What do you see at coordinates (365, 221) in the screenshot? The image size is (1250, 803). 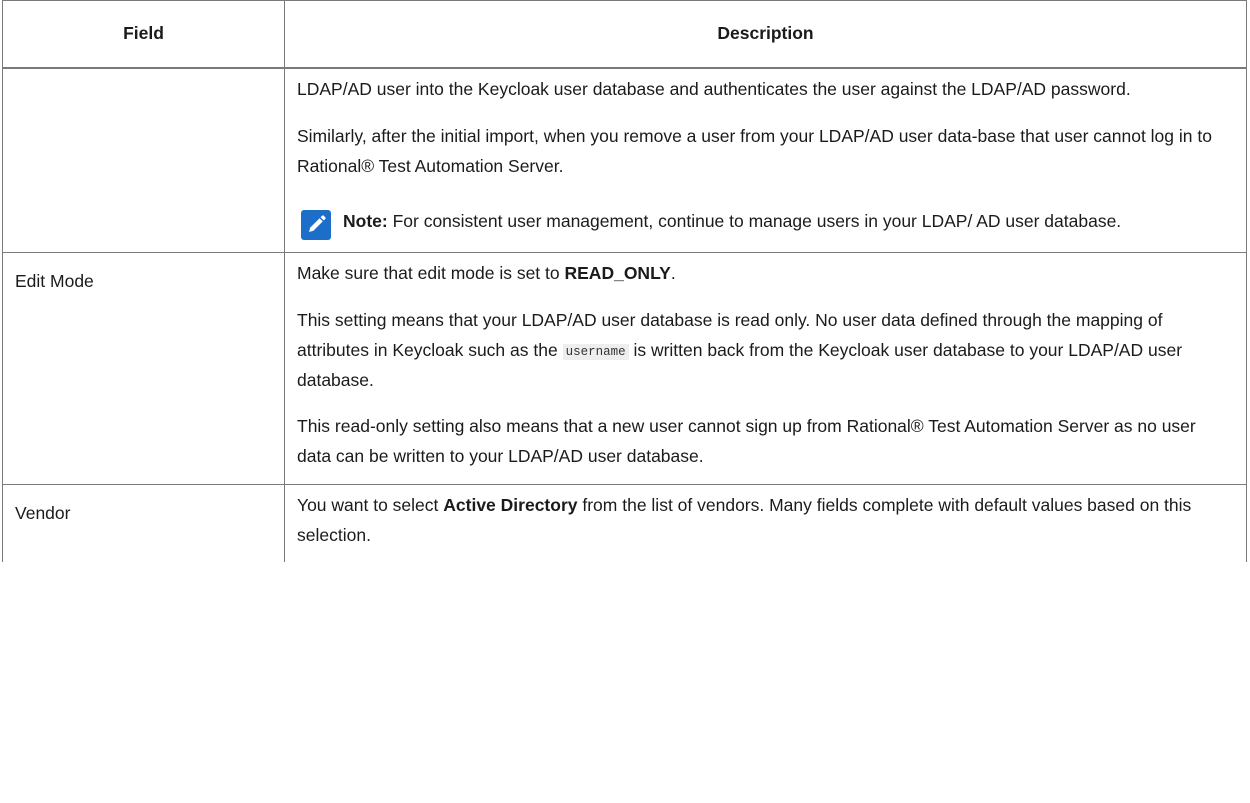 I see `note-label: Note:` at bounding box center [365, 221].